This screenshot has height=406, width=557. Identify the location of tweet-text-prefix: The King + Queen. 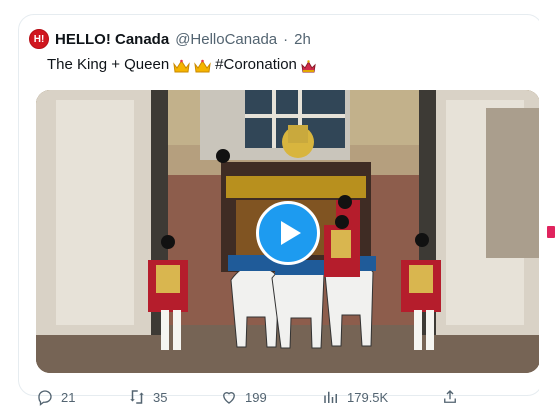
(108, 64).